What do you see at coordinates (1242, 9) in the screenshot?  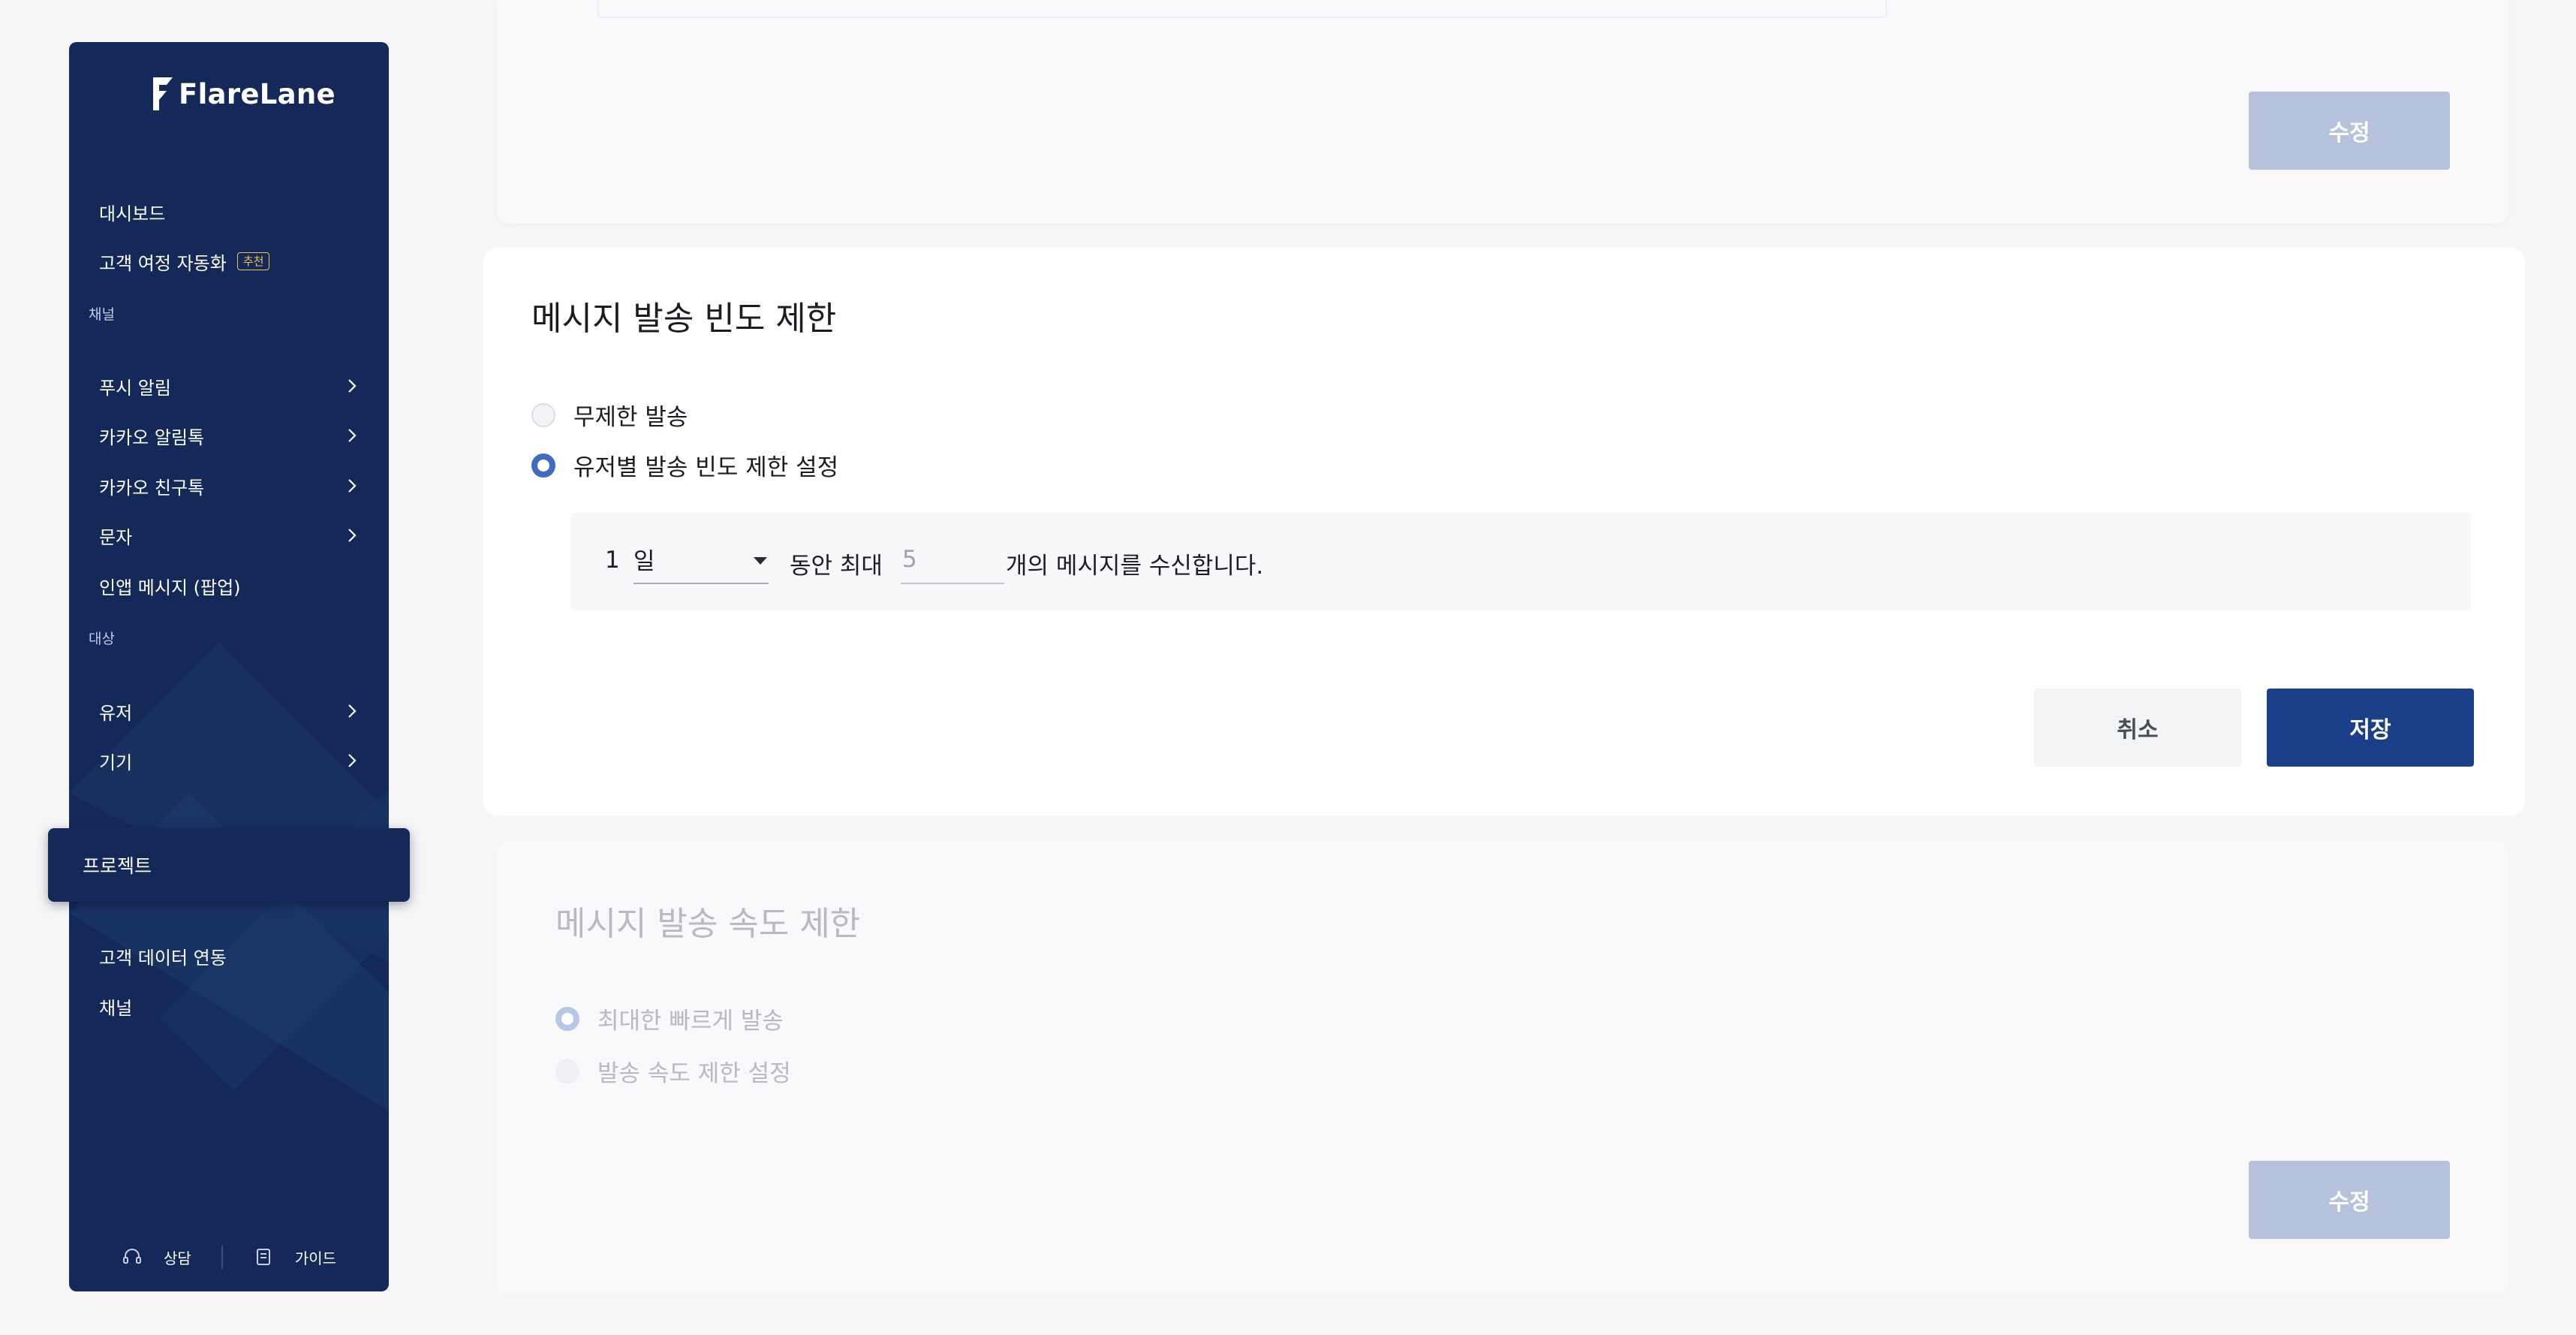 I see `previous-settings-field` at bounding box center [1242, 9].